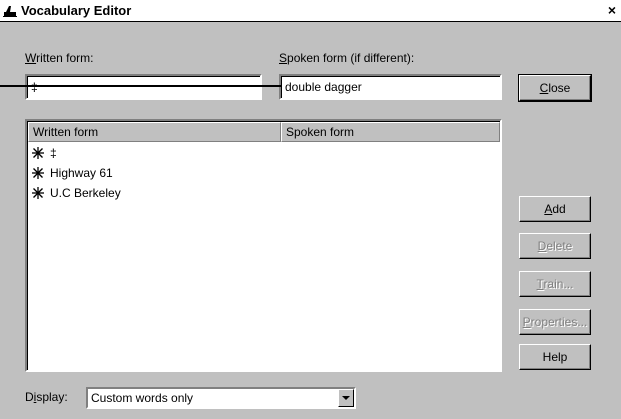  What do you see at coordinates (142, 398) in the screenshot?
I see `display-select-value: Custom words only` at bounding box center [142, 398].